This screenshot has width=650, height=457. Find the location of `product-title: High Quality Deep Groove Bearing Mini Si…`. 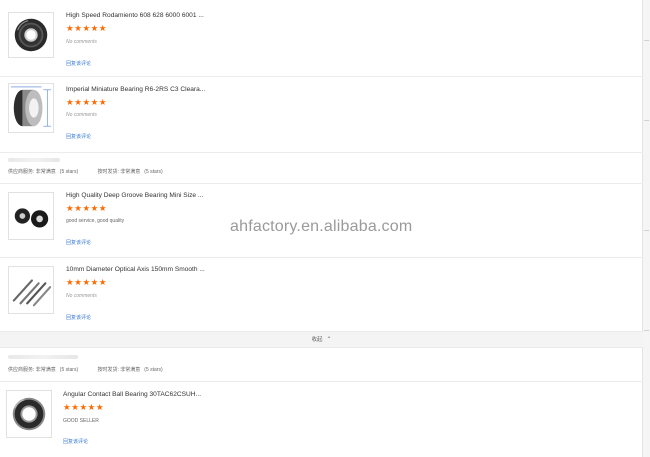

product-title: High Quality Deep Groove Bearing Mini Si… is located at coordinates (134, 195).